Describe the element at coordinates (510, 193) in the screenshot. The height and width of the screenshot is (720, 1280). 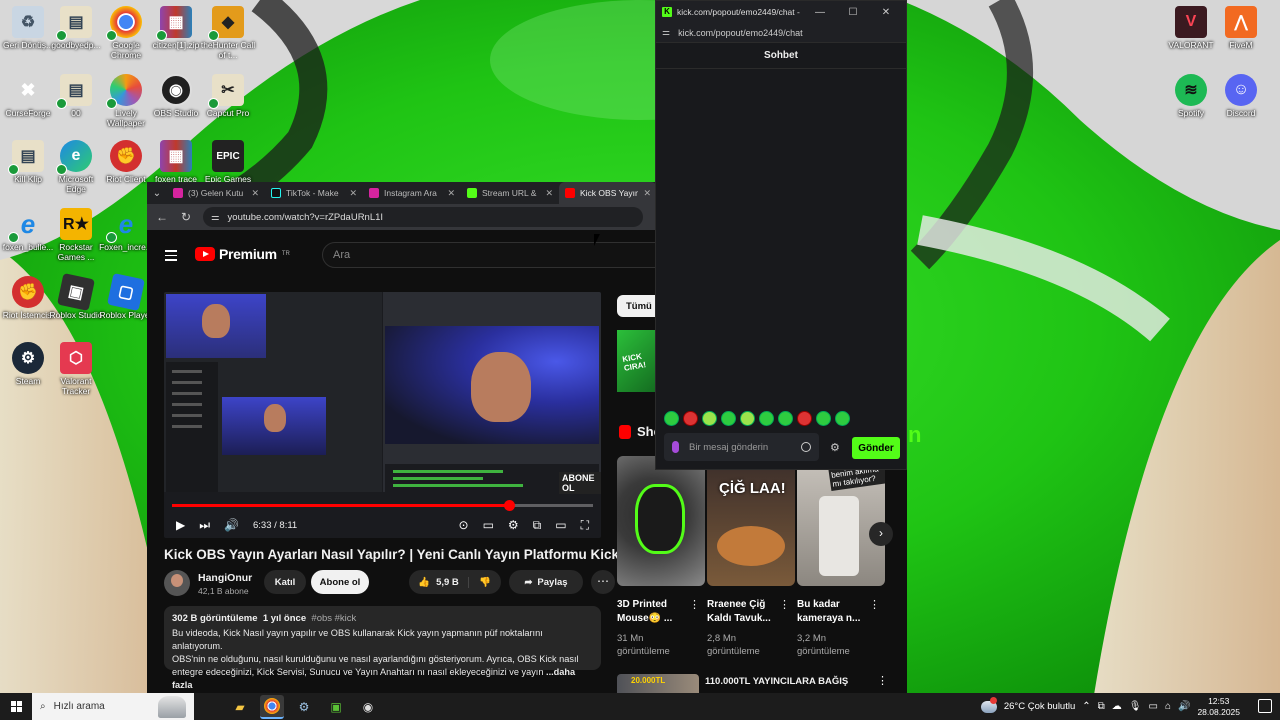
I see `tab-stream-url: Stream URL & ✕` at that location.